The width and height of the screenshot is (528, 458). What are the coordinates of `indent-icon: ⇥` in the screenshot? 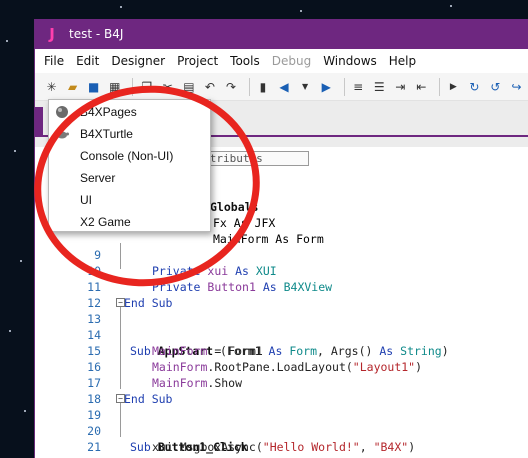 It's located at (400, 87).